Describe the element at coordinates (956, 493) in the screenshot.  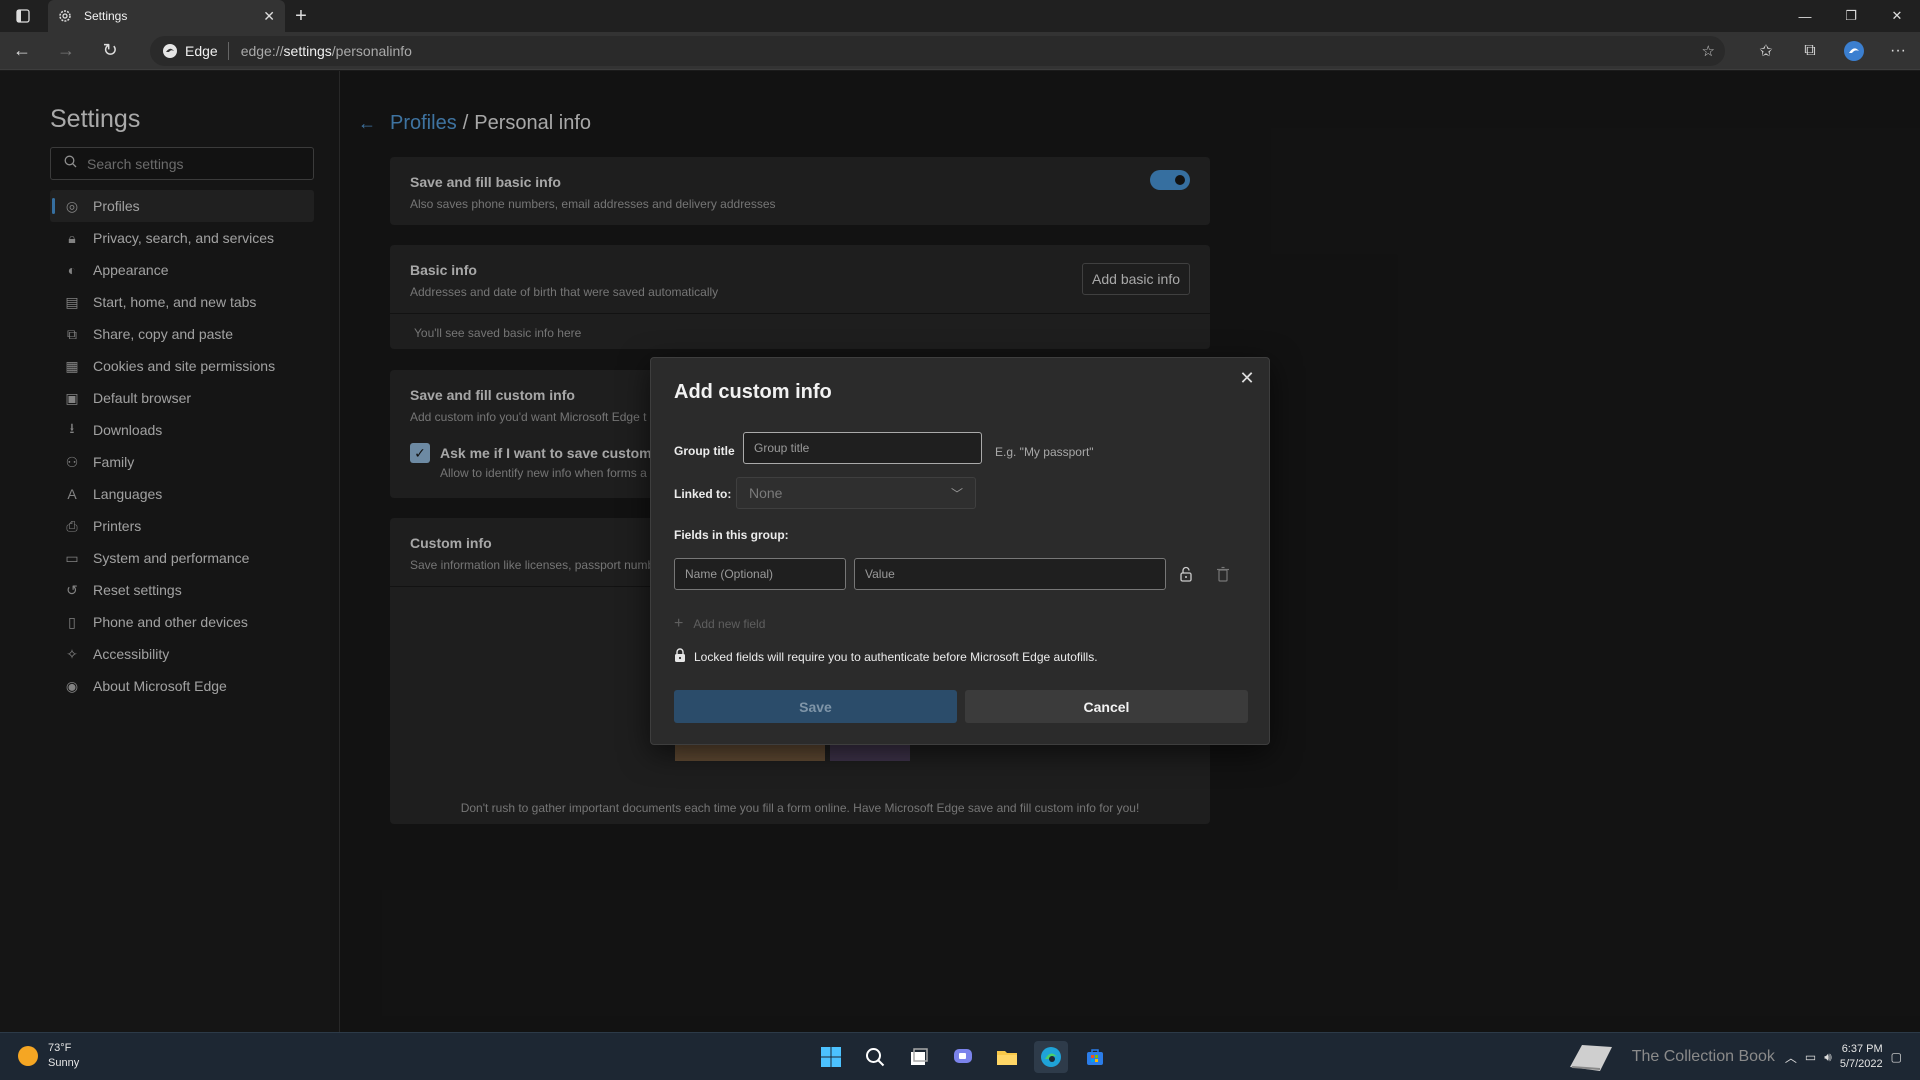
I see `chevron-down-icon: ﹀` at that location.